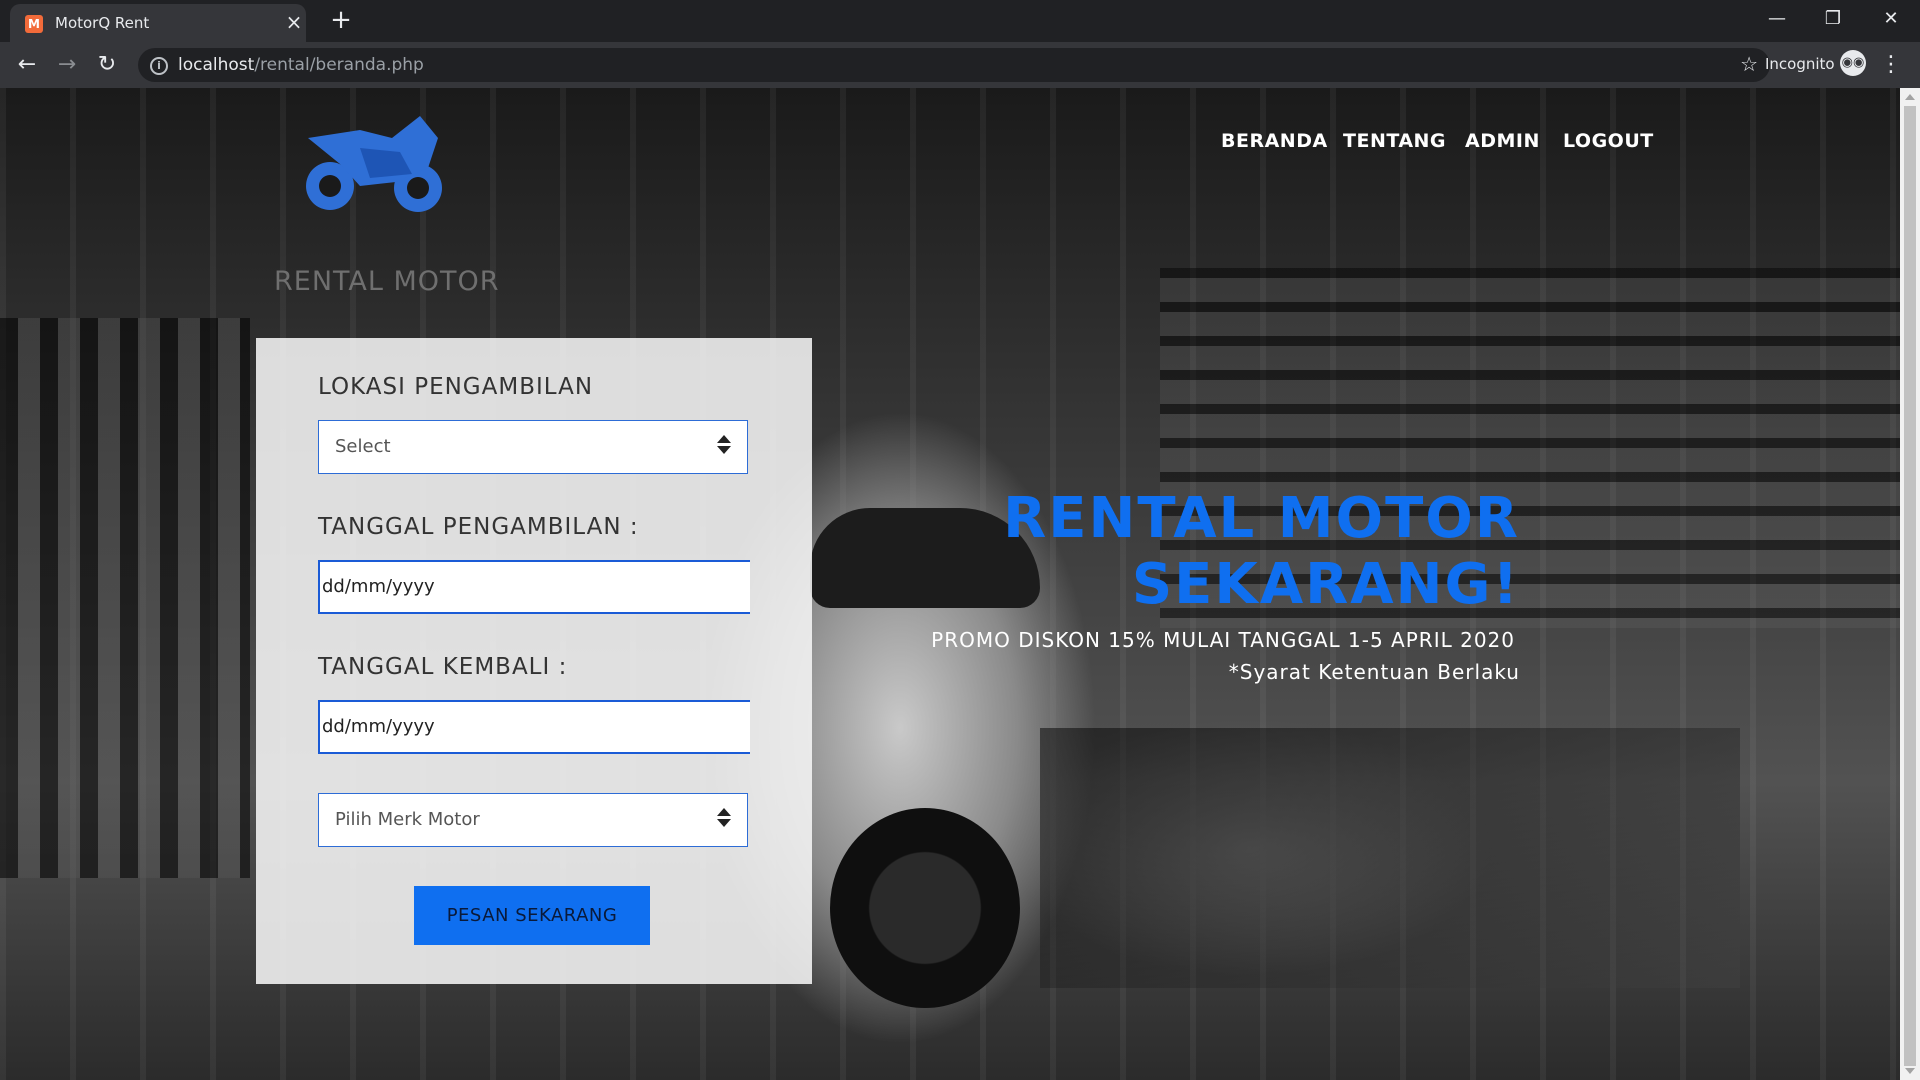 This screenshot has height=1080, width=1920. Describe the element at coordinates (107, 65) in the screenshot. I see `reload-icon: ↻` at that location.